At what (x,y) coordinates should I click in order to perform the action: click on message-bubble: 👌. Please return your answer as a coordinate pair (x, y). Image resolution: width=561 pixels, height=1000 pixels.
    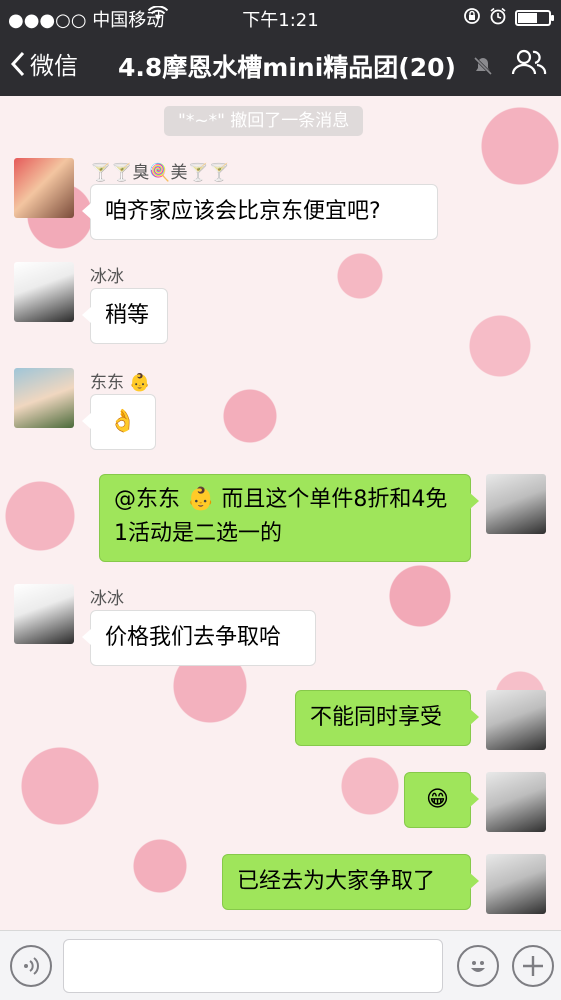
    Looking at the image, I should click on (119, 422).